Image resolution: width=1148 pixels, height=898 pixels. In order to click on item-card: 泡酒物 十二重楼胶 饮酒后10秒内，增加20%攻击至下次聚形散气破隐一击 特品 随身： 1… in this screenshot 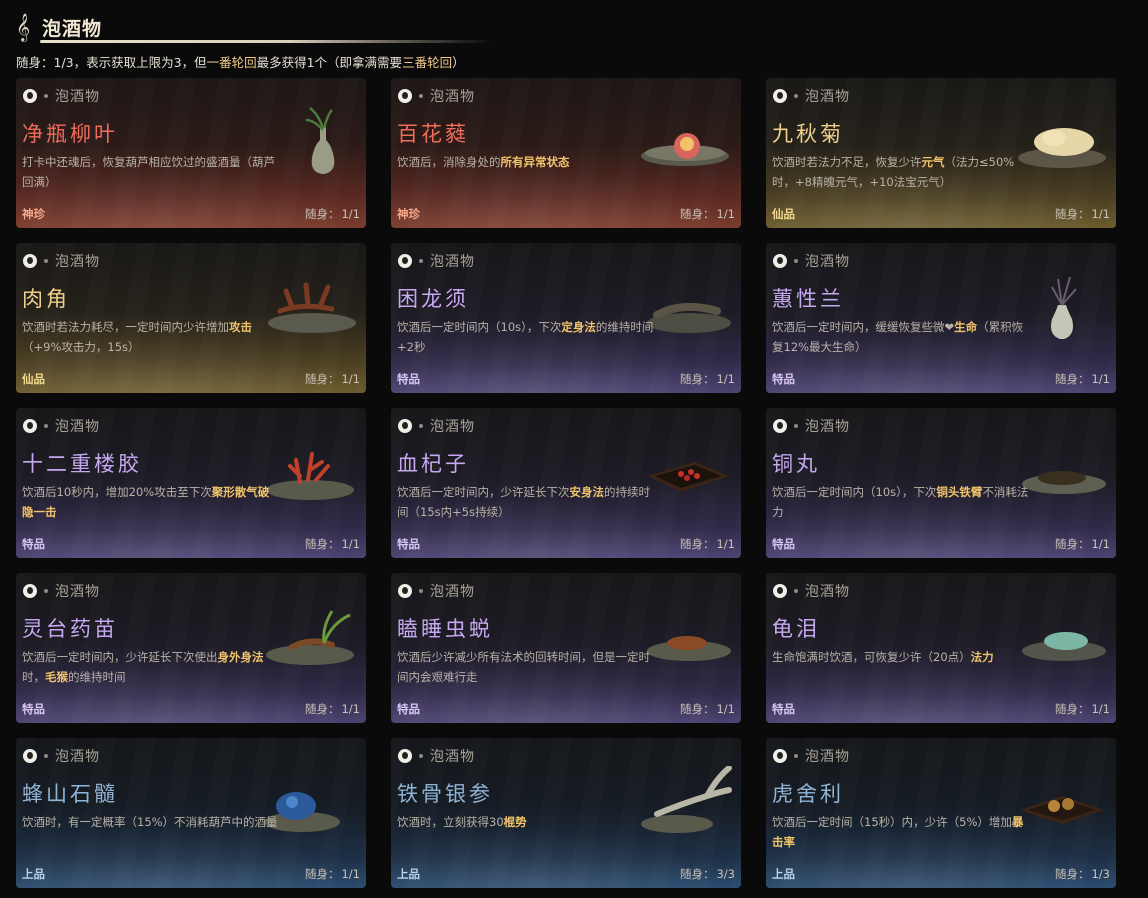, I will do `click(191, 483)`.